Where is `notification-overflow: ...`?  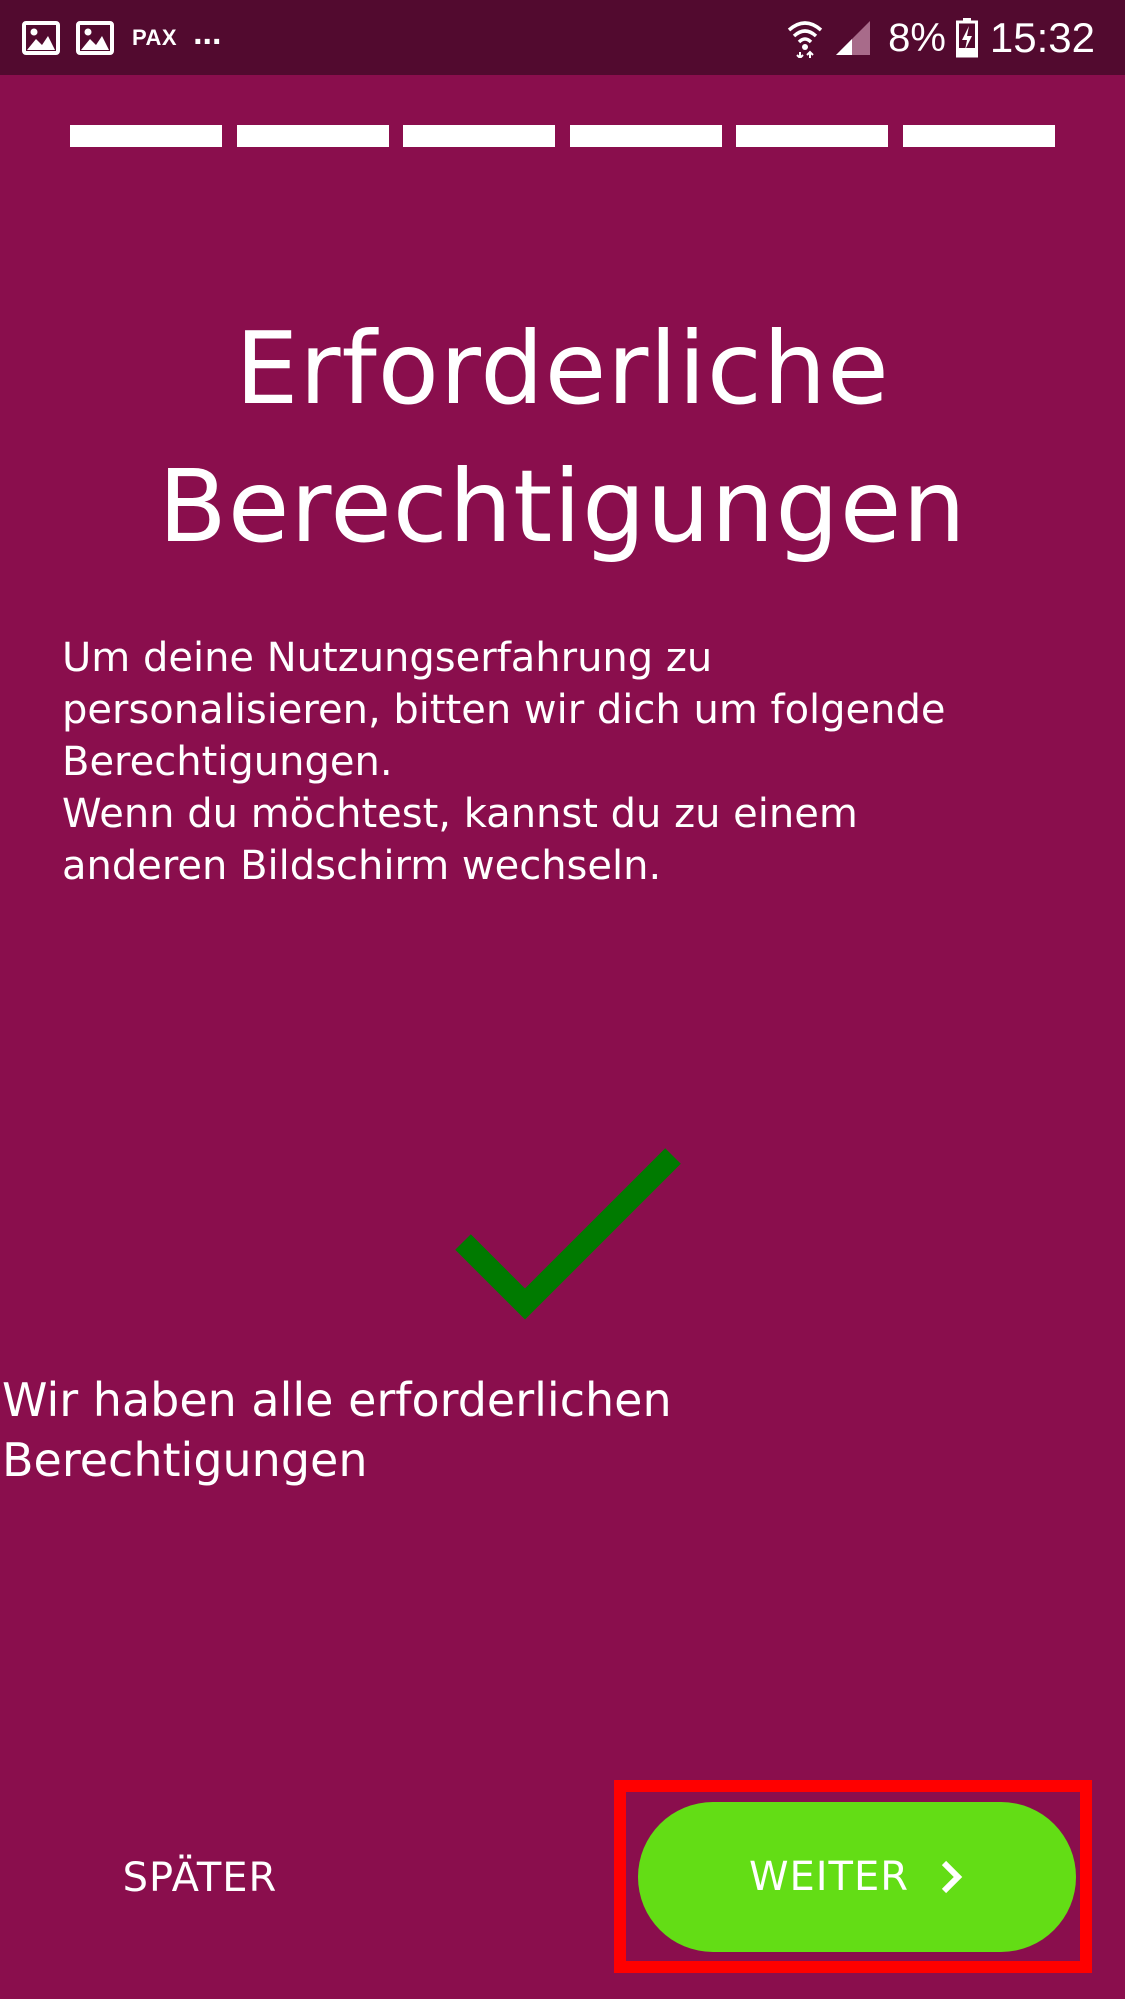 notification-overflow: ... is located at coordinates (207, 33).